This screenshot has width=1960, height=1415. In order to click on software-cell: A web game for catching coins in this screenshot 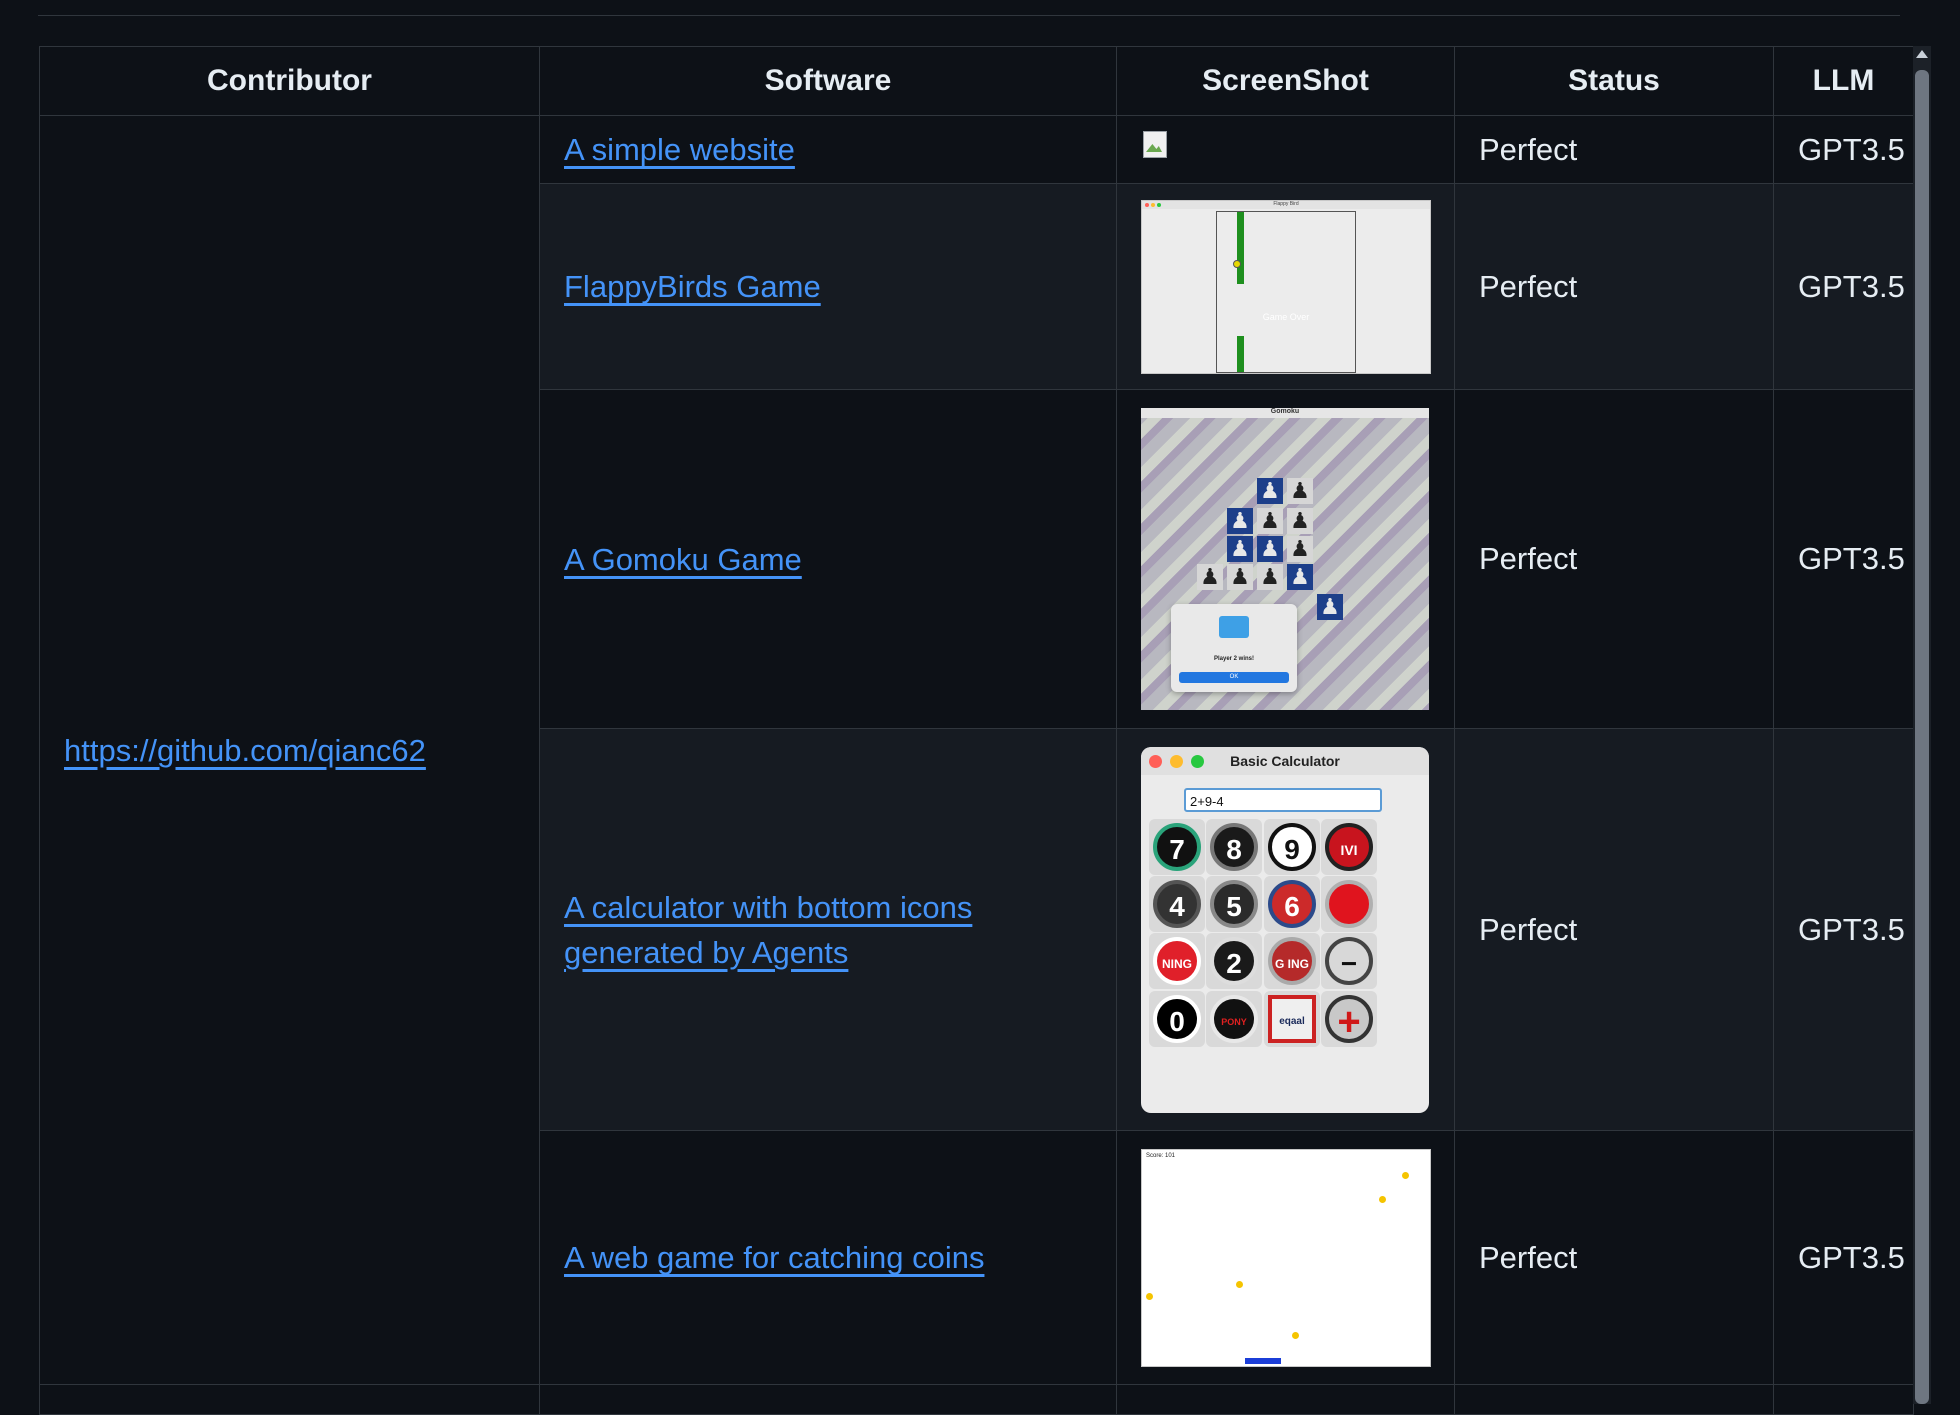, I will do `click(828, 1257)`.